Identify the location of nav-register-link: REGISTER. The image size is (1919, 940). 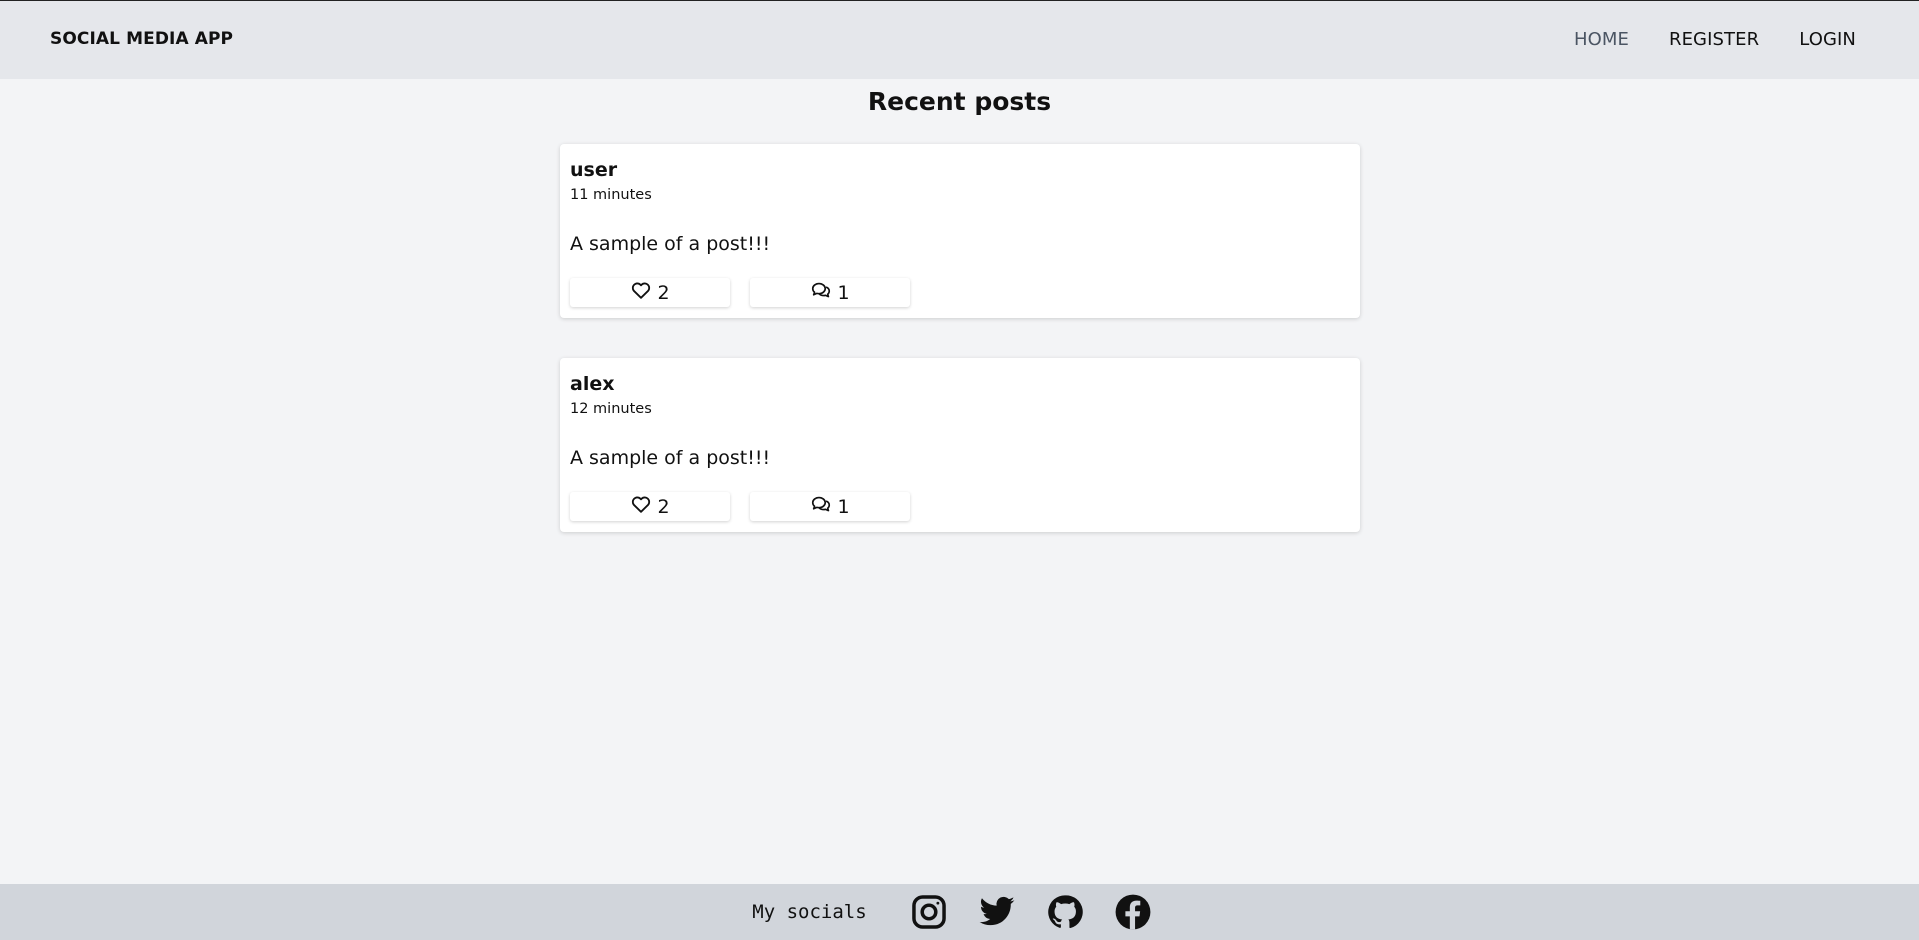
(1714, 39).